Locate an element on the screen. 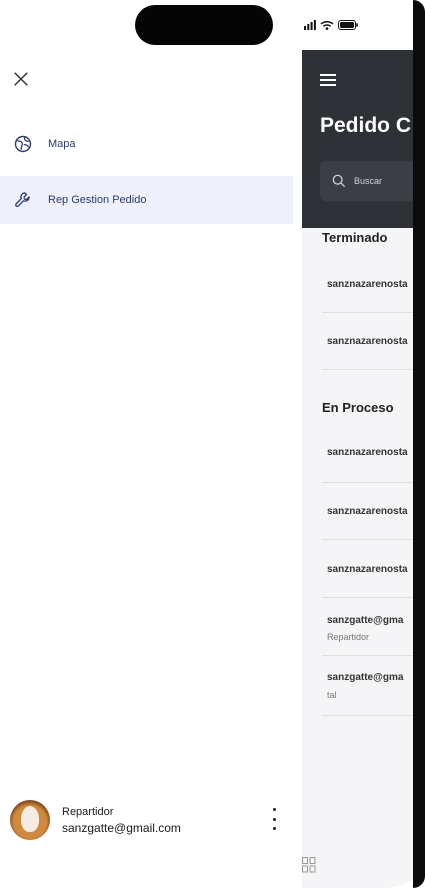 This screenshot has width=425, height=888. camera-notch is located at coordinates (204, 25).